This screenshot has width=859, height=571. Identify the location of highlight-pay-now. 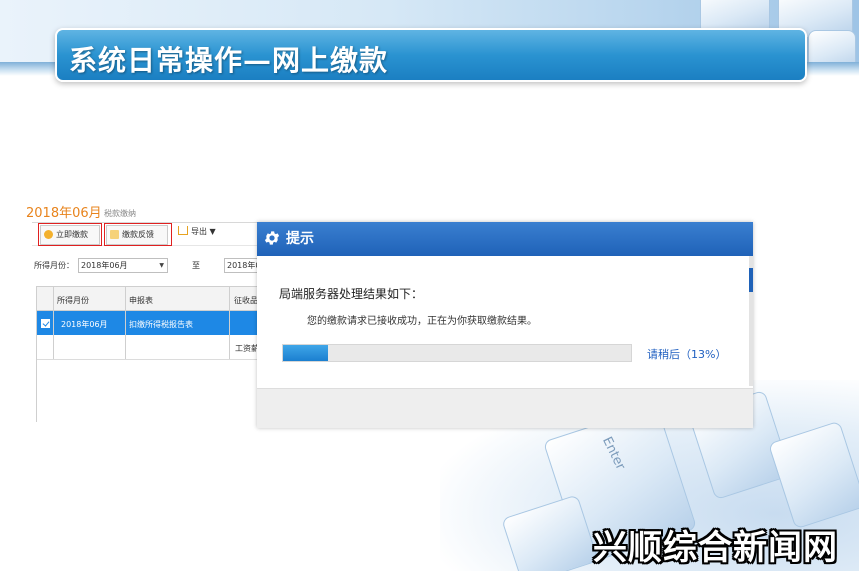
(70, 234).